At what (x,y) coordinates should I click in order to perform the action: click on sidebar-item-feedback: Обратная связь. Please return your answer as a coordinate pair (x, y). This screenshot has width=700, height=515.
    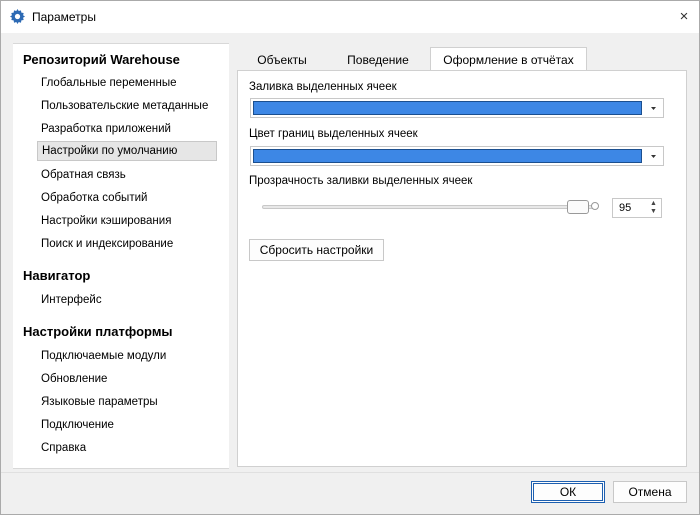
    Looking at the image, I should click on (127, 175).